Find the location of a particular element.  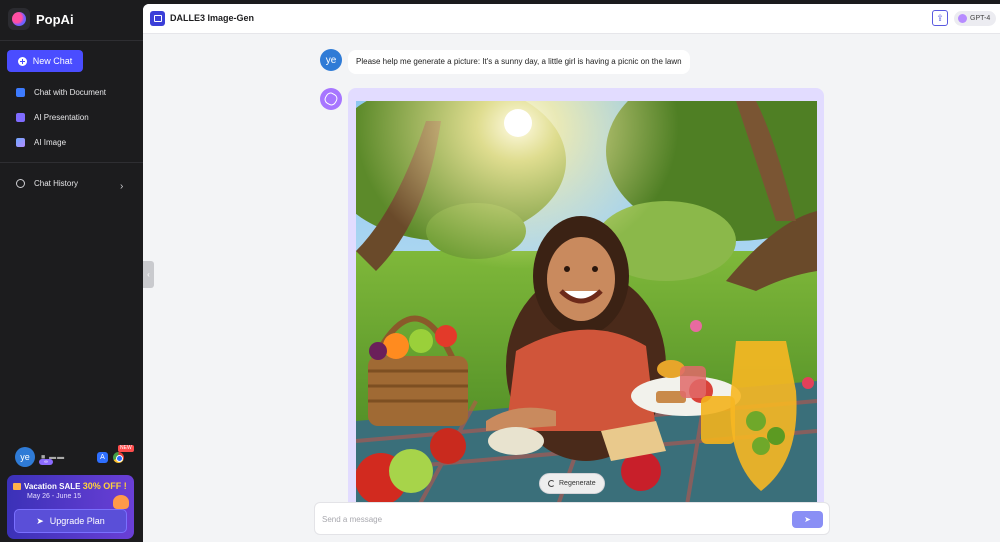

image-icon is located at coordinates (20, 142).